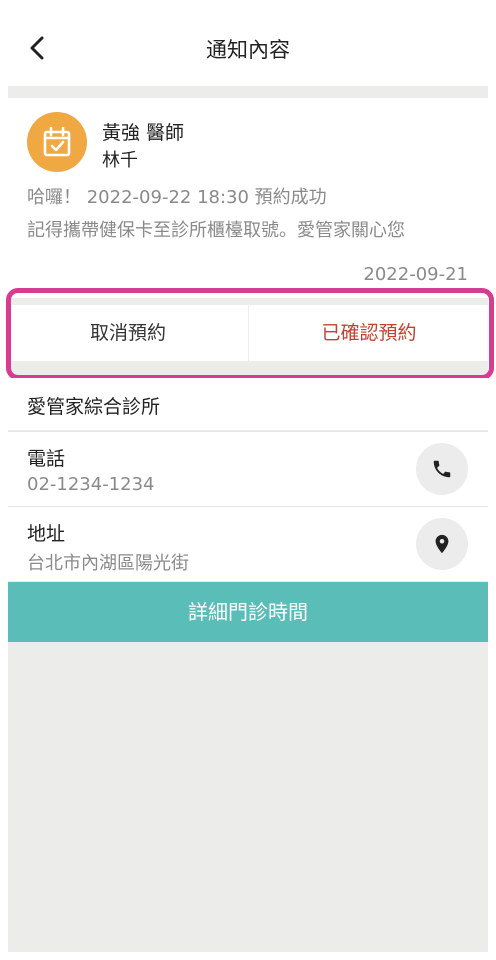 The height and width of the screenshot is (960, 496). I want to click on notification-avatar, so click(57, 142).